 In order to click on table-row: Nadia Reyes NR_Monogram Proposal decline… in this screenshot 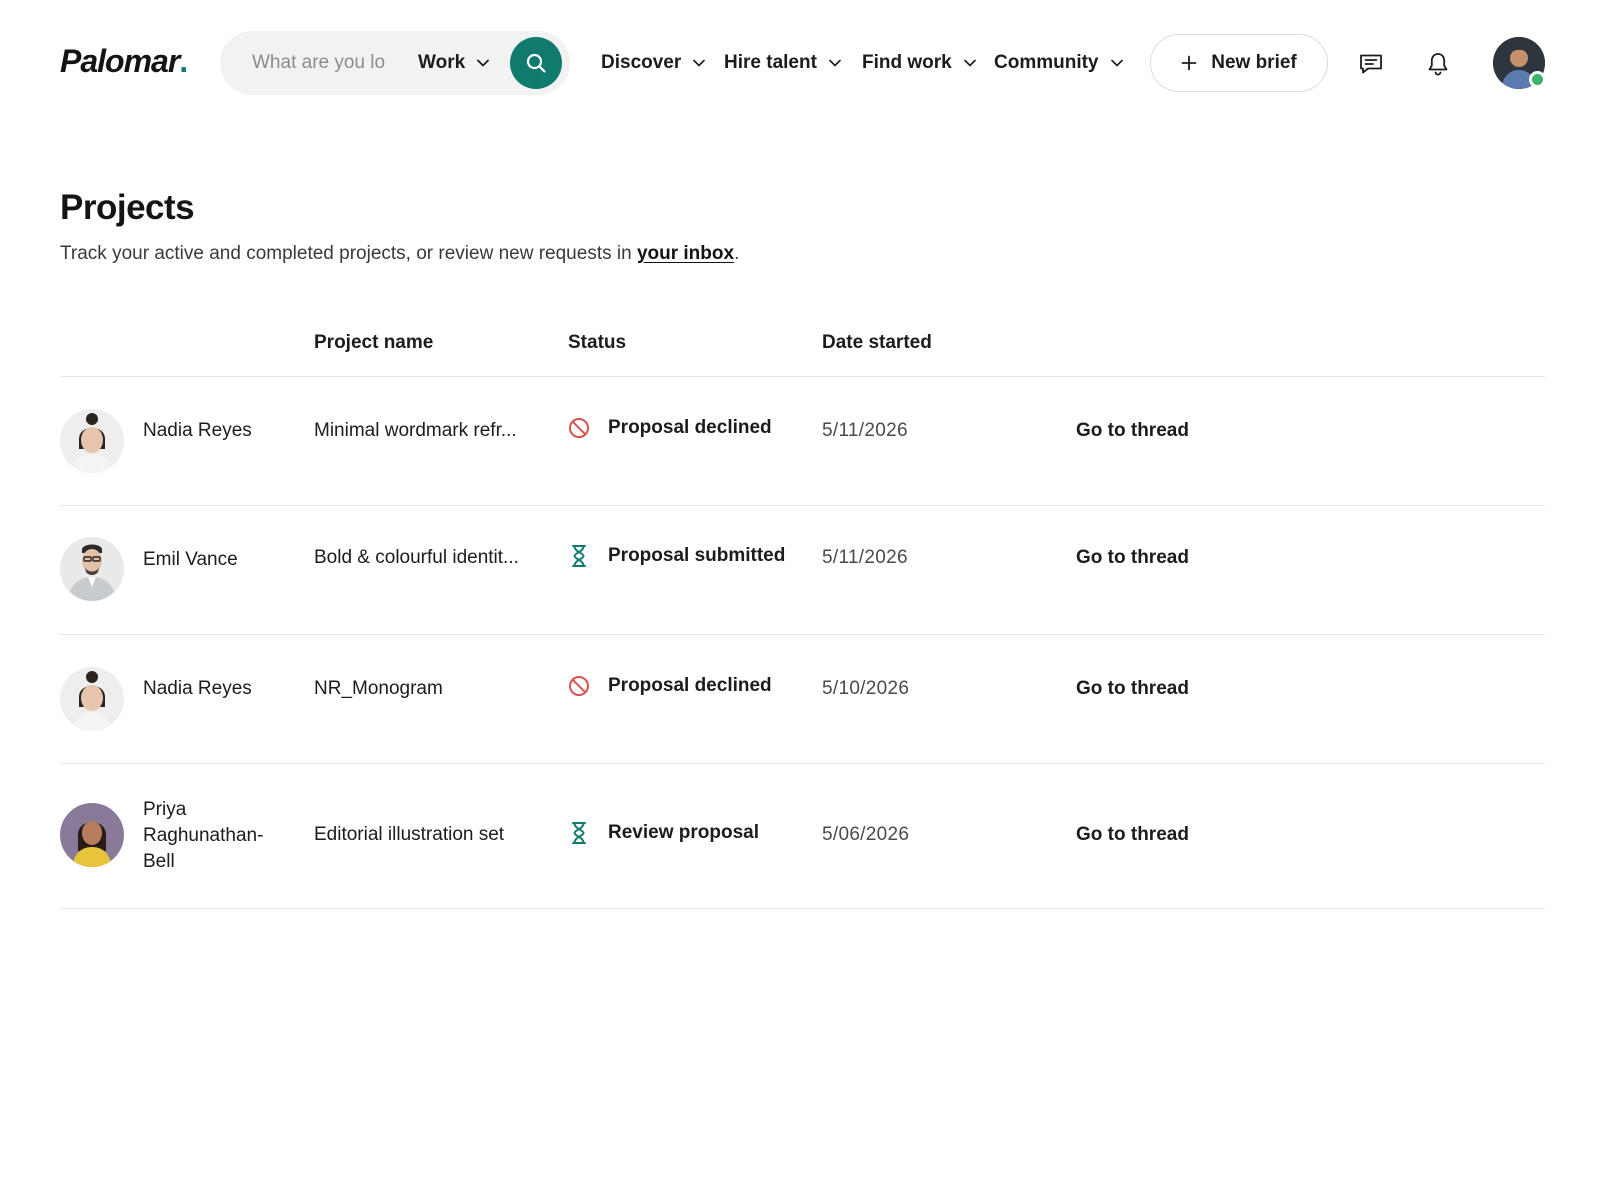, I will do `click(800, 699)`.